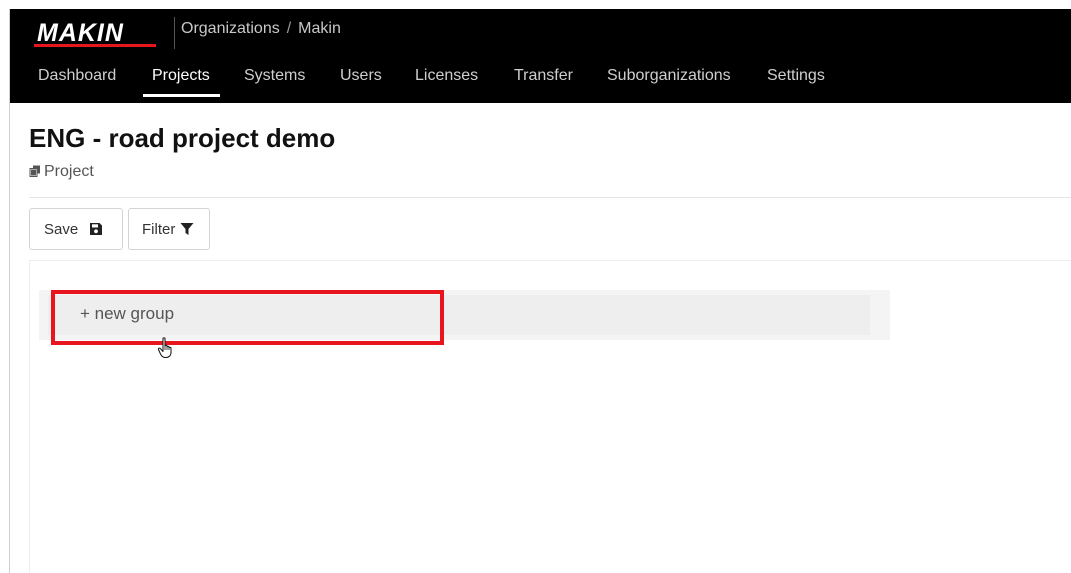 This screenshot has height=573, width=1071. I want to click on tab-users: Users, so click(361, 76).